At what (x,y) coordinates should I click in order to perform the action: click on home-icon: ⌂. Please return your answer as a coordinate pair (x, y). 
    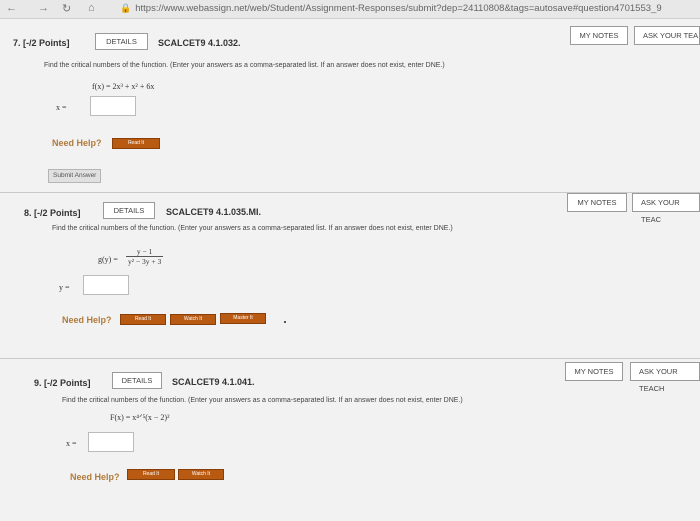
    Looking at the image, I should click on (91, 8).